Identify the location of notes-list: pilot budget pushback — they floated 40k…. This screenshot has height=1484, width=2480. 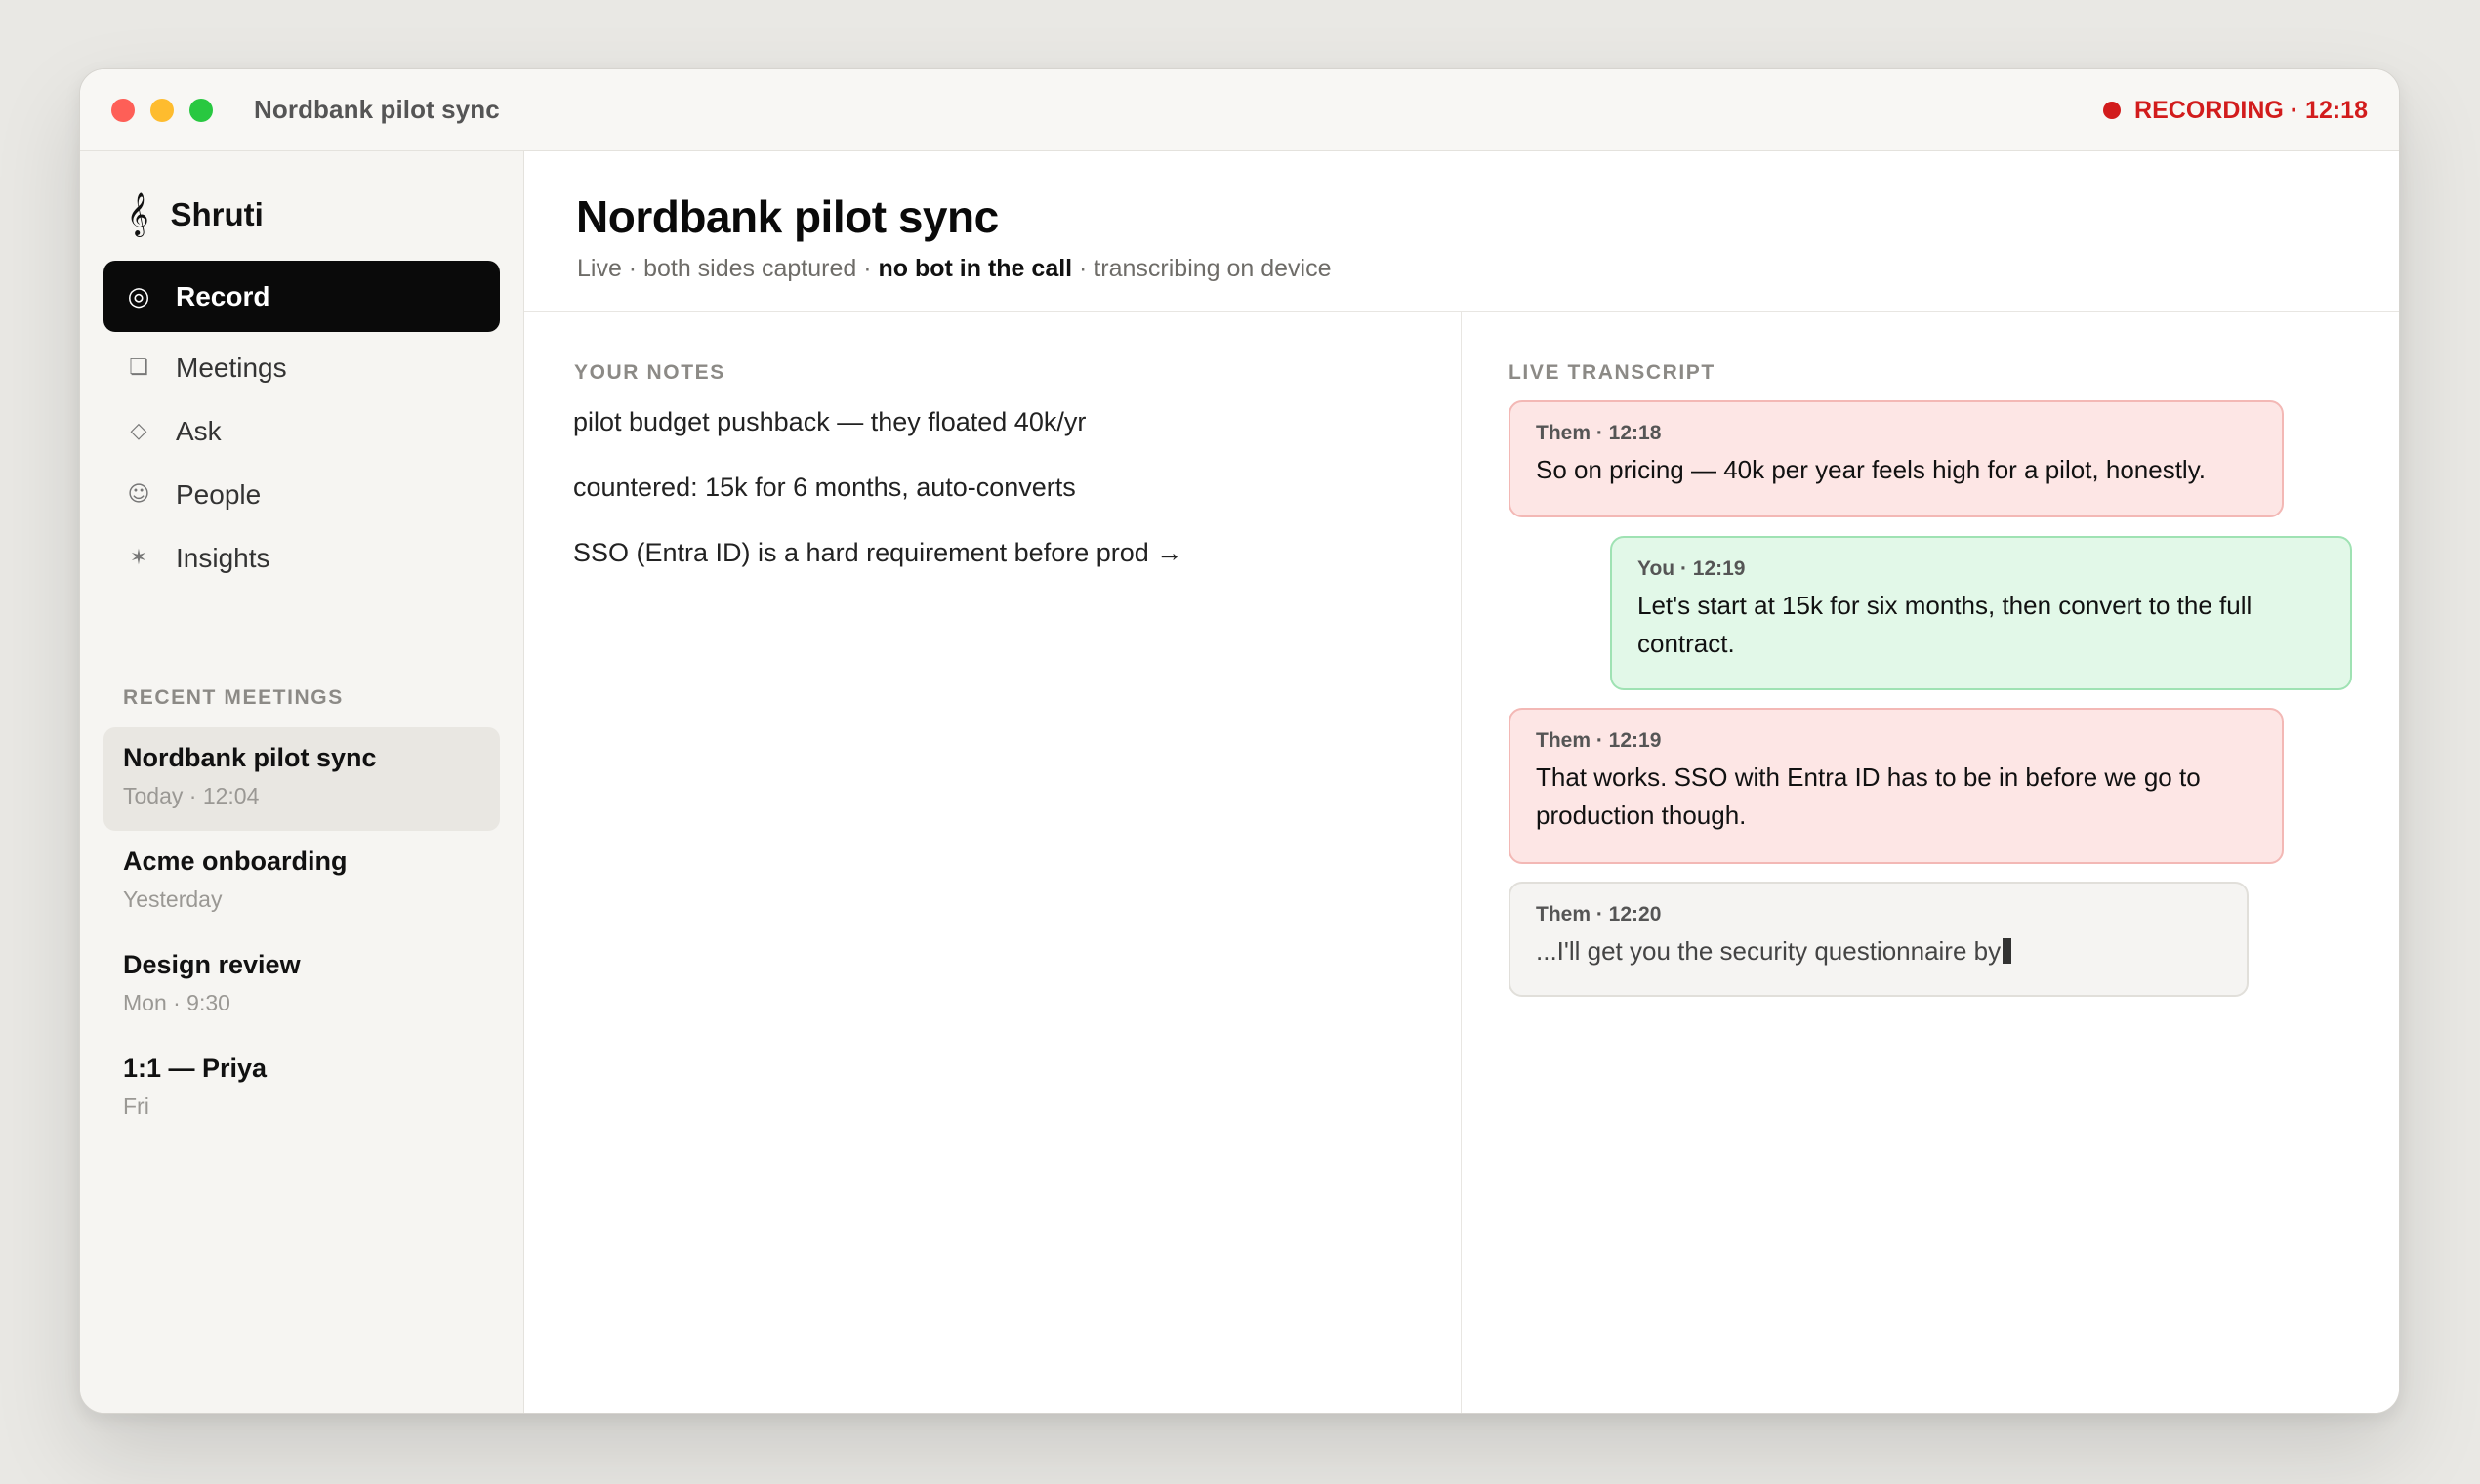
(877, 503).